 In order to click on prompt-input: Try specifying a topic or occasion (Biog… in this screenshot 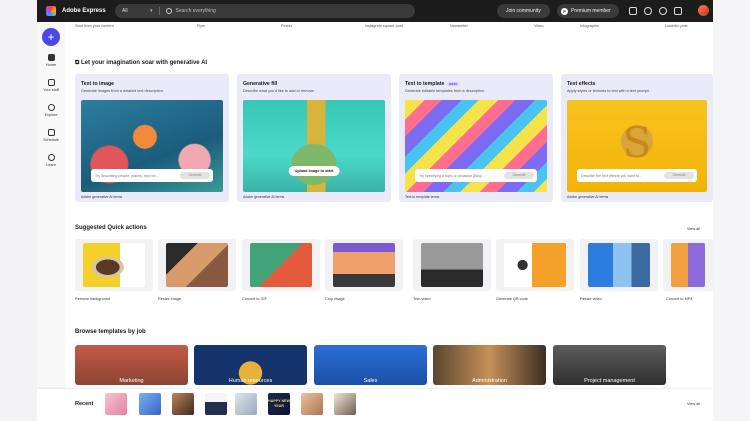, I will do `click(476, 175)`.